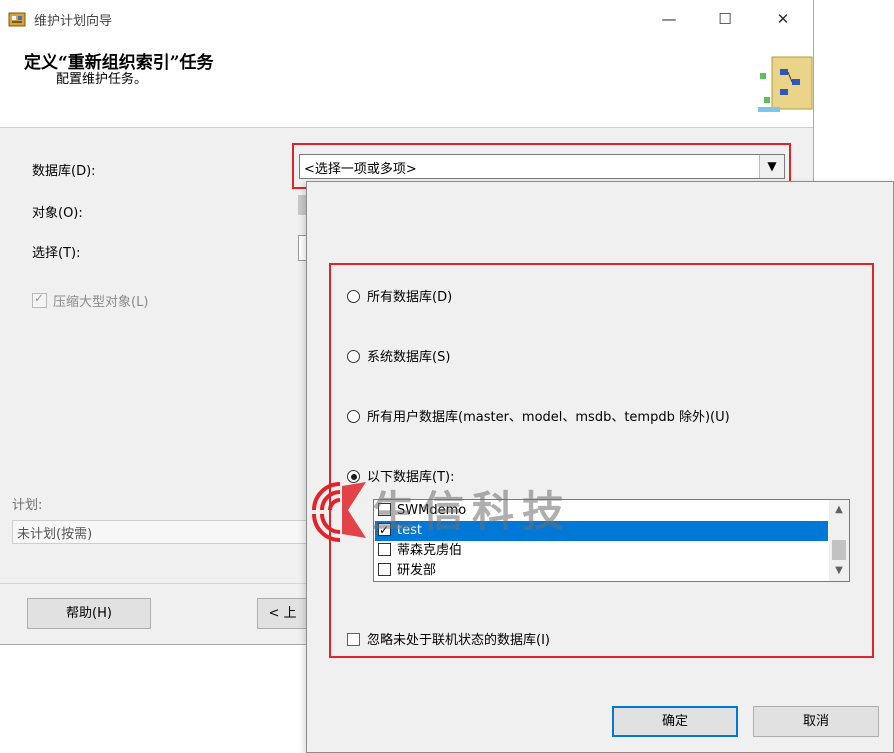 This screenshot has width=894, height=753. What do you see at coordinates (430, 550) in the screenshot?
I see `database-item-name: 蒂森克虏伯` at bounding box center [430, 550].